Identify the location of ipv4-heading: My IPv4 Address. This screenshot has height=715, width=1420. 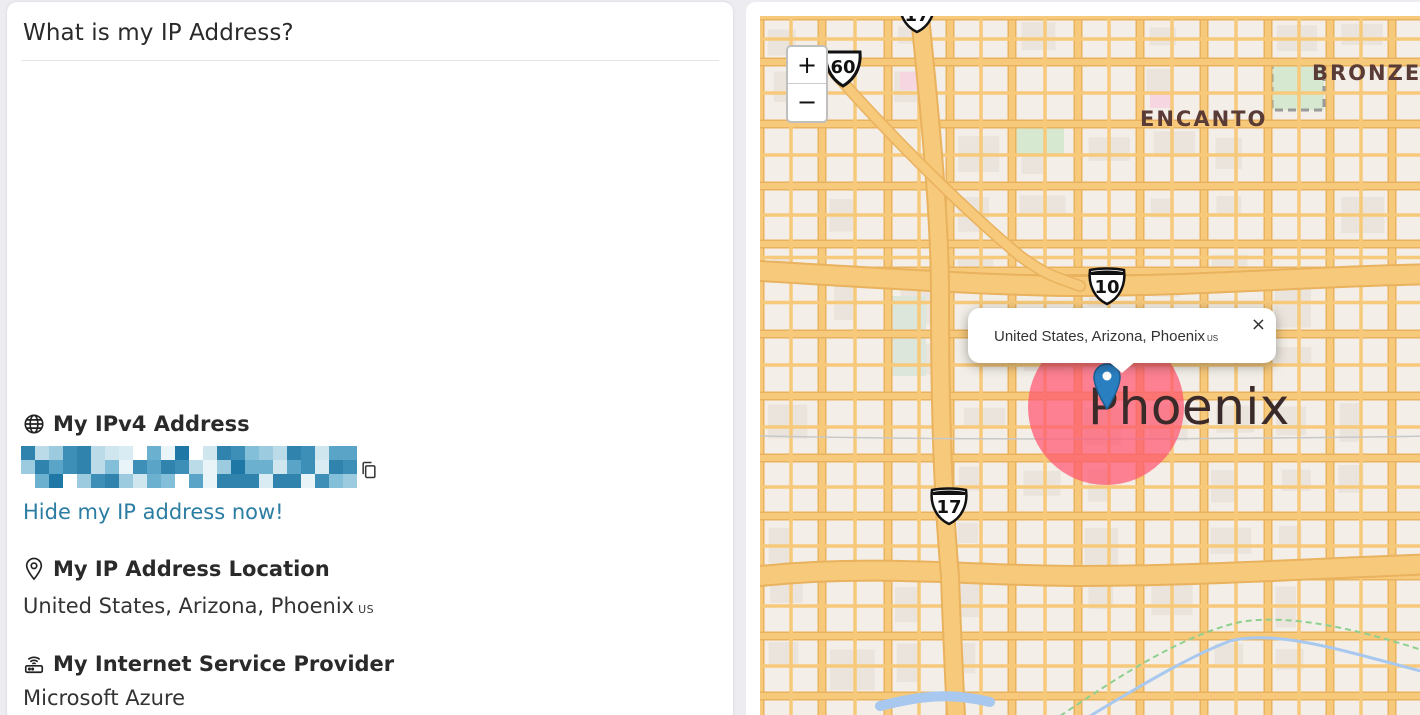
(136, 424).